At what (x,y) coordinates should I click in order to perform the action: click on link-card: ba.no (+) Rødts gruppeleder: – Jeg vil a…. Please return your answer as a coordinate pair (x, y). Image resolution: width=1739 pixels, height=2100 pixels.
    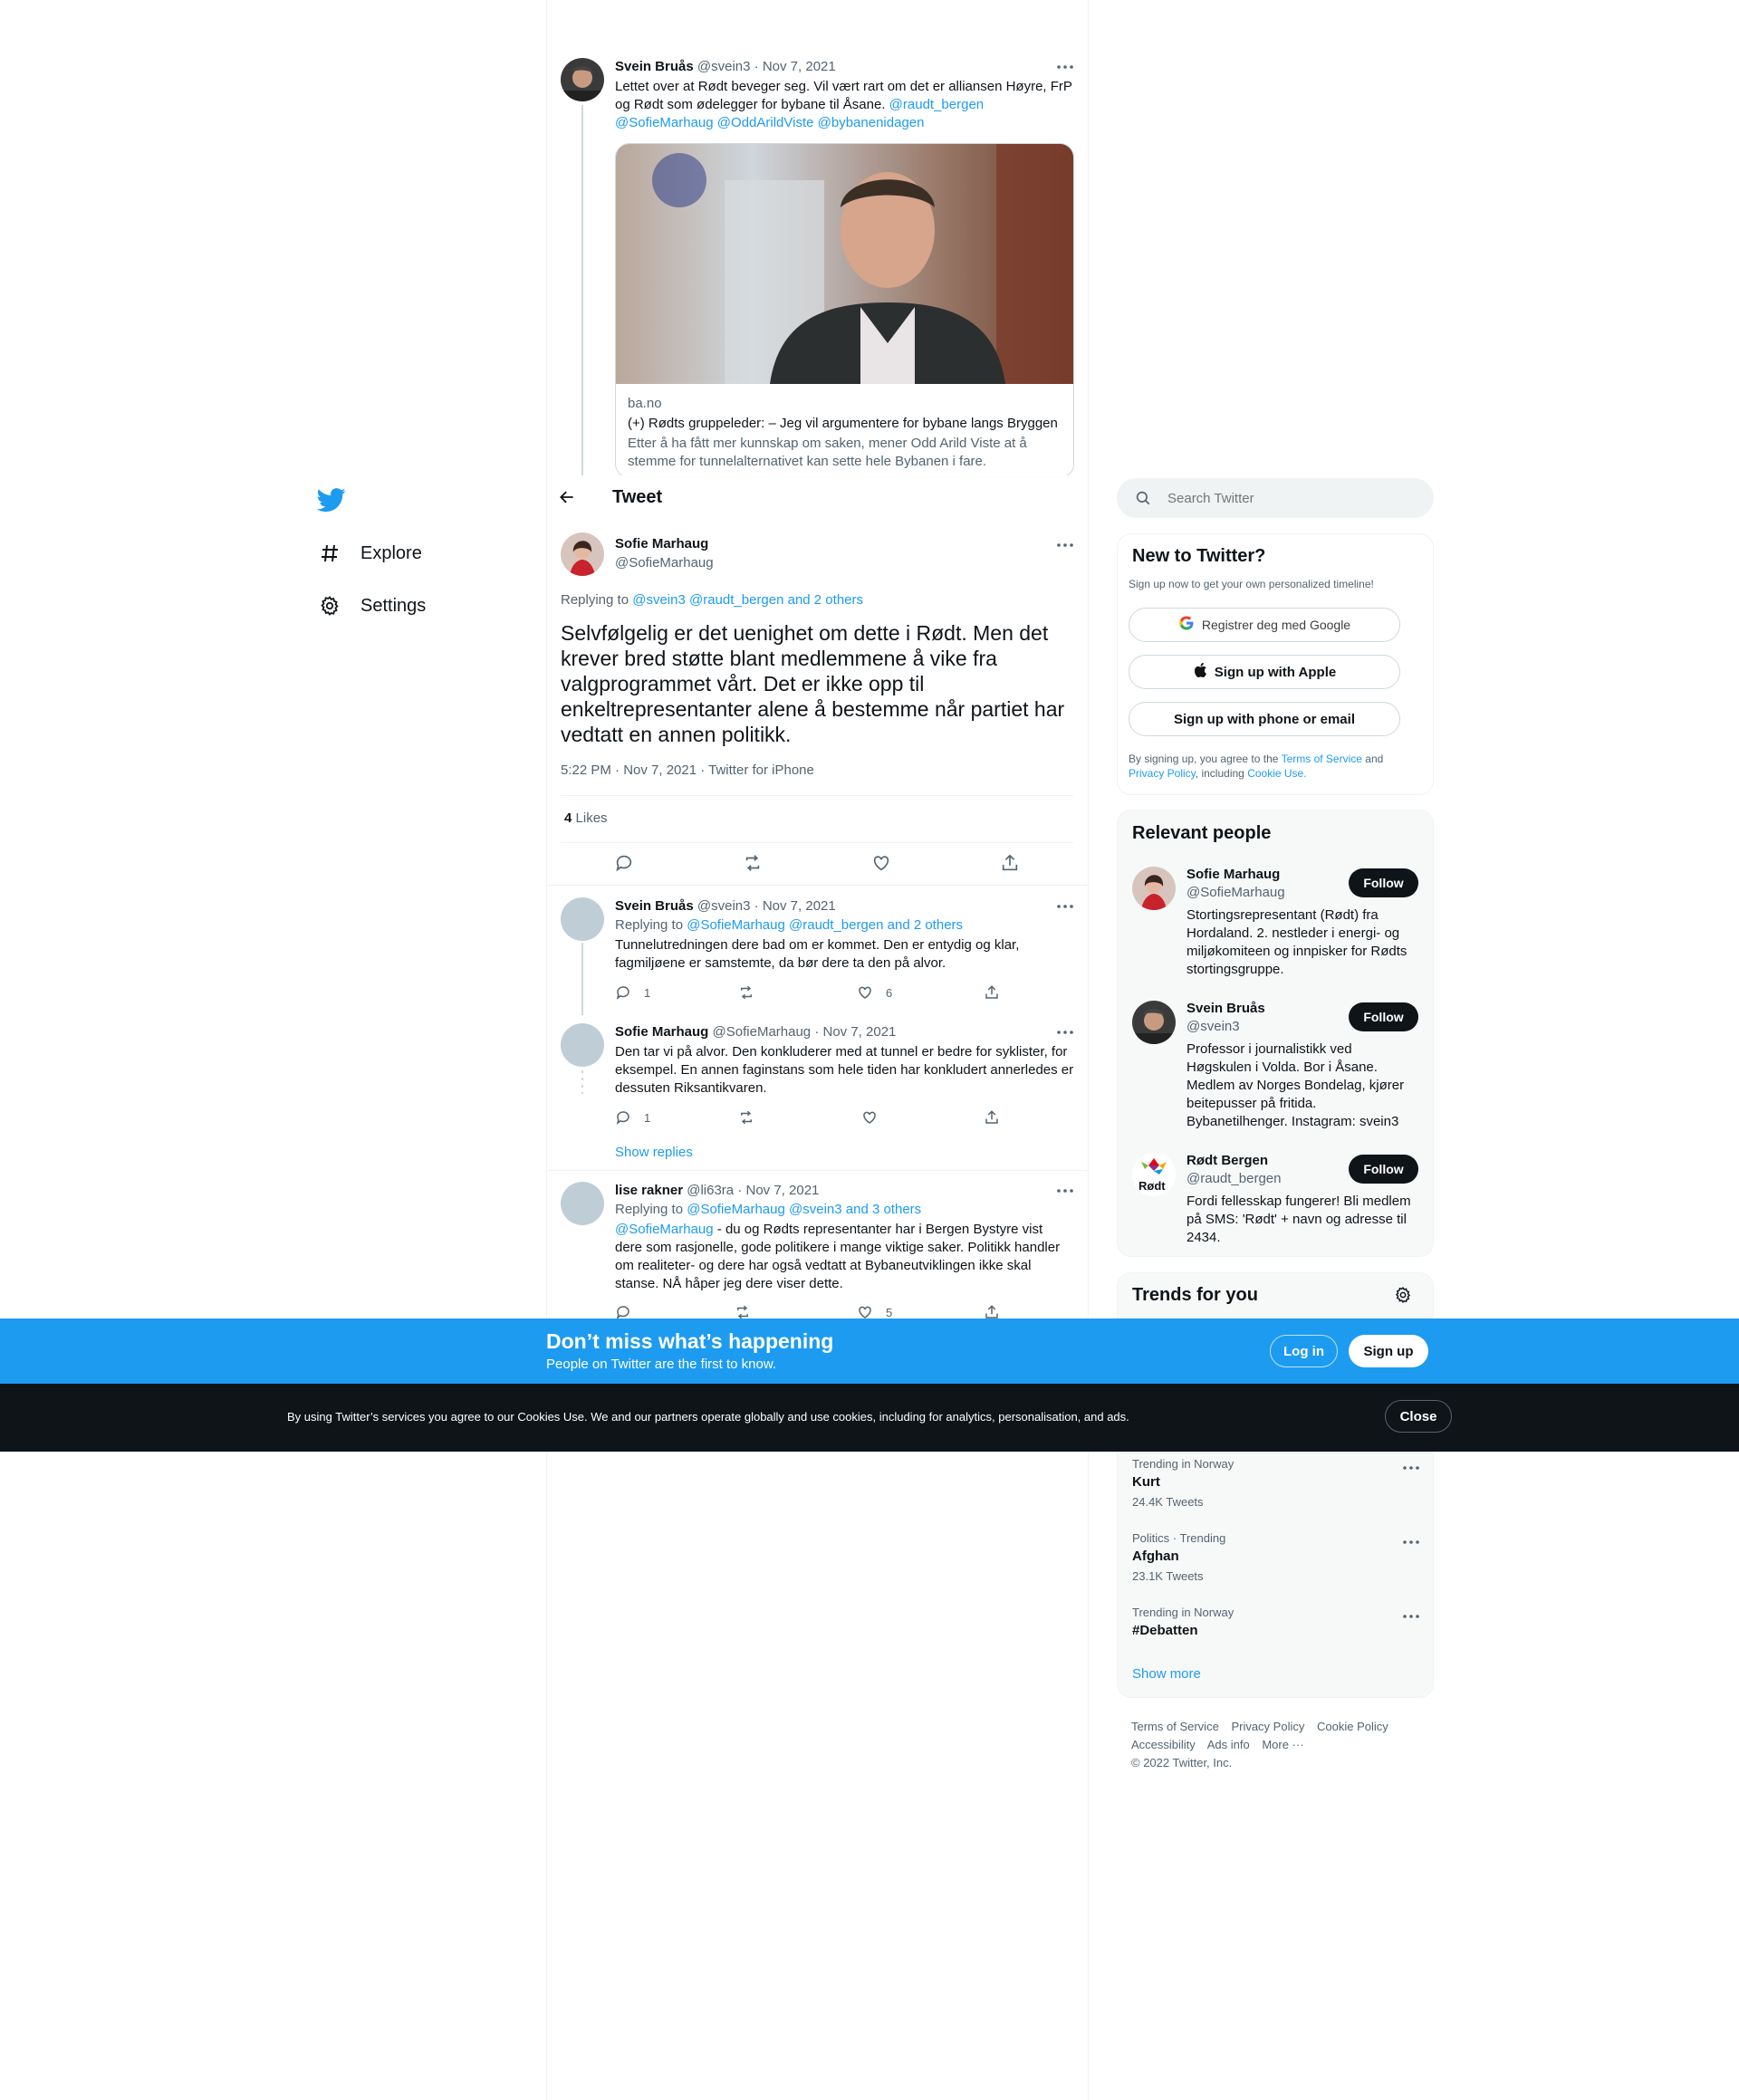
    Looking at the image, I should click on (844, 310).